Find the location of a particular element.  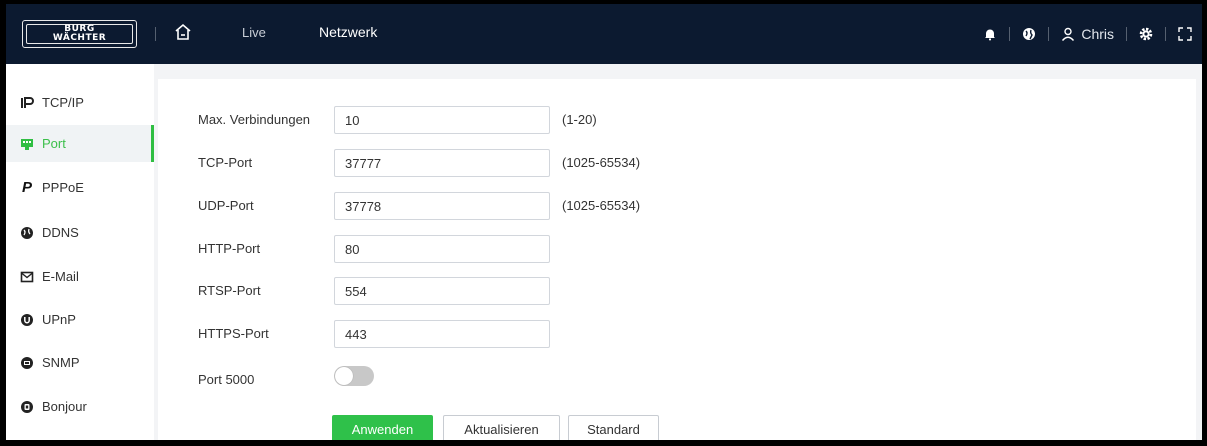

sidebar-item-label: UPnP is located at coordinates (59, 319).